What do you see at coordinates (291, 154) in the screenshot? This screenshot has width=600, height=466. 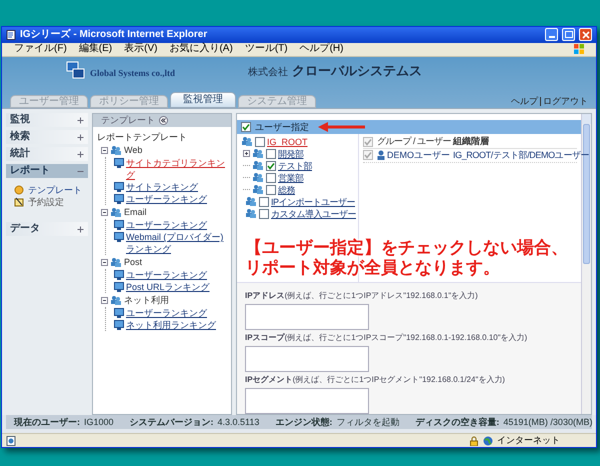 I see `tree-link: 開発部` at bounding box center [291, 154].